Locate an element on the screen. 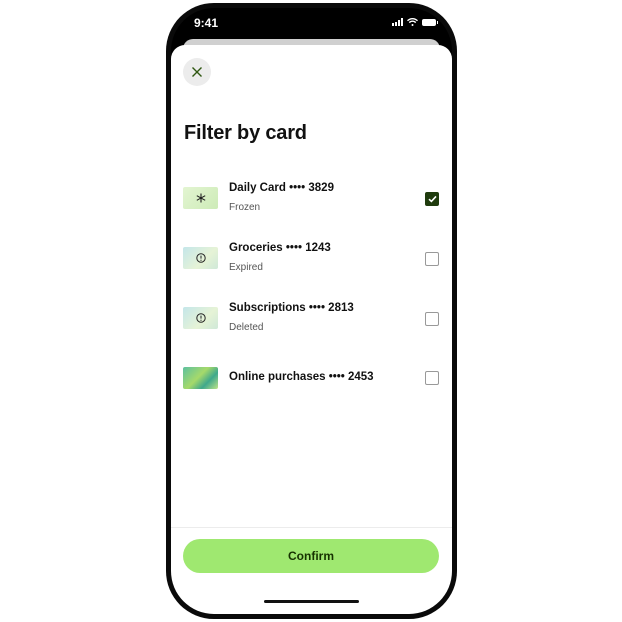 Image resolution: width=622 pixels, height=622 pixels. close-icon is located at coordinates (197, 72).